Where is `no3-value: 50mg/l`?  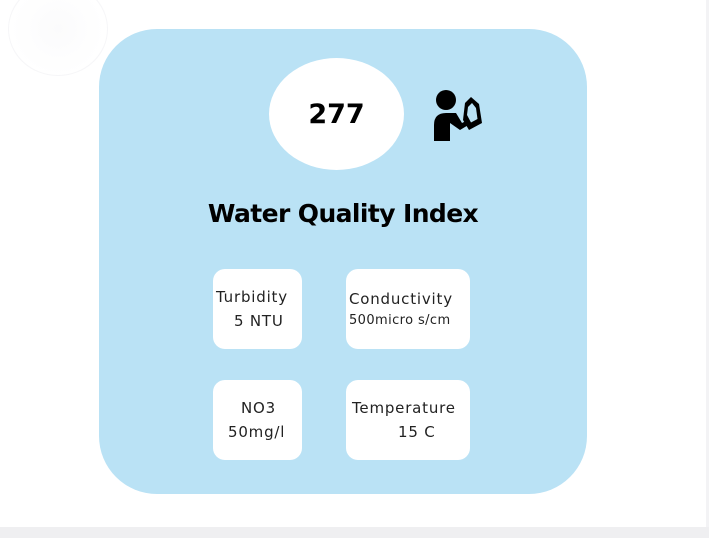 no3-value: 50mg/l is located at coordinates (257, 432).